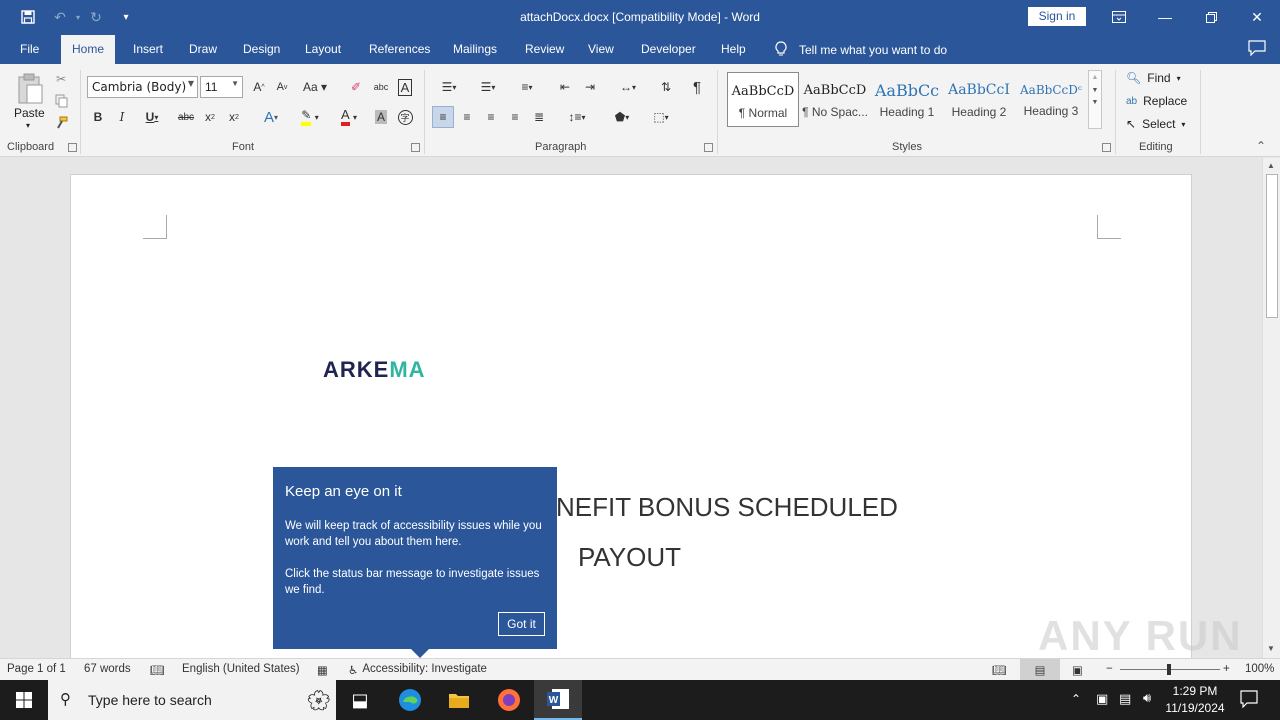 This screenshot has height=720, width=1280. What do you see at coordinates (577, 117) in the screenshot?
I see `line-spacing-icon: ↕≡ ▾` at bounding box center [577, 117].